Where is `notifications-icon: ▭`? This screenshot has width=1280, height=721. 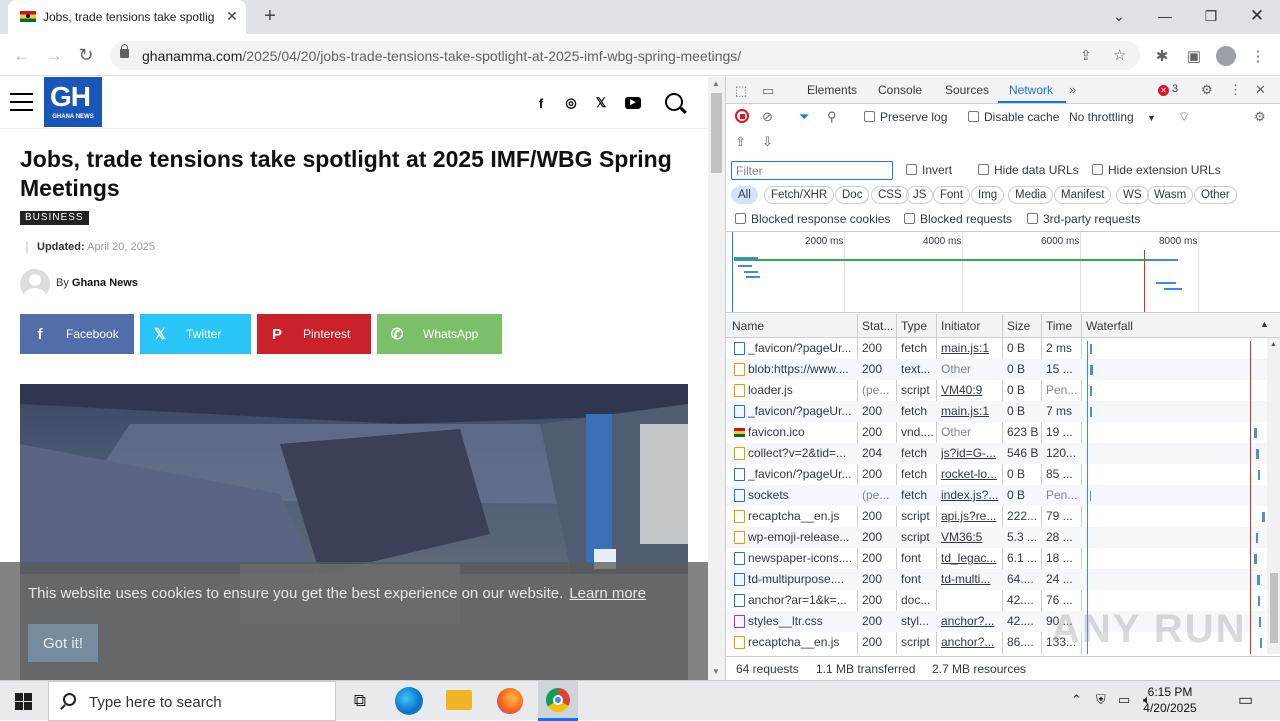
notifications-icon: ▭ is located at coordinates (1245, 700).